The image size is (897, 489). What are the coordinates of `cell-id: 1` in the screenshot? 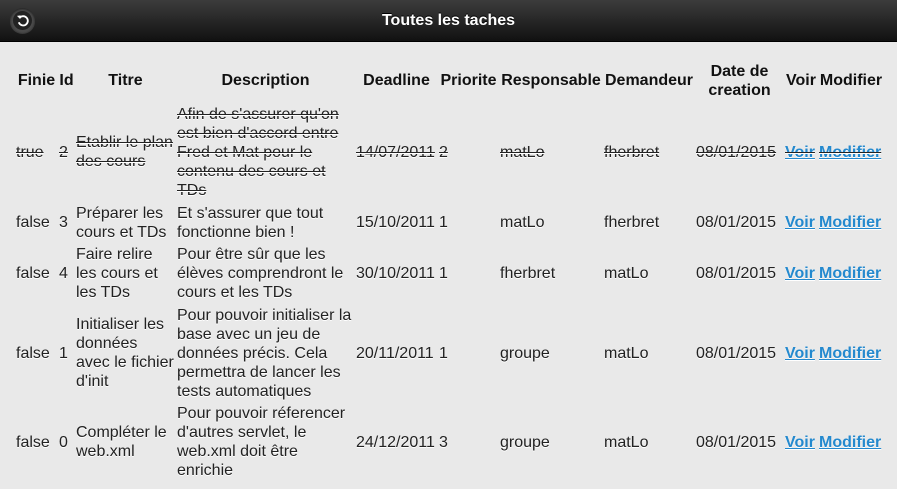 It's located at (63, 353).